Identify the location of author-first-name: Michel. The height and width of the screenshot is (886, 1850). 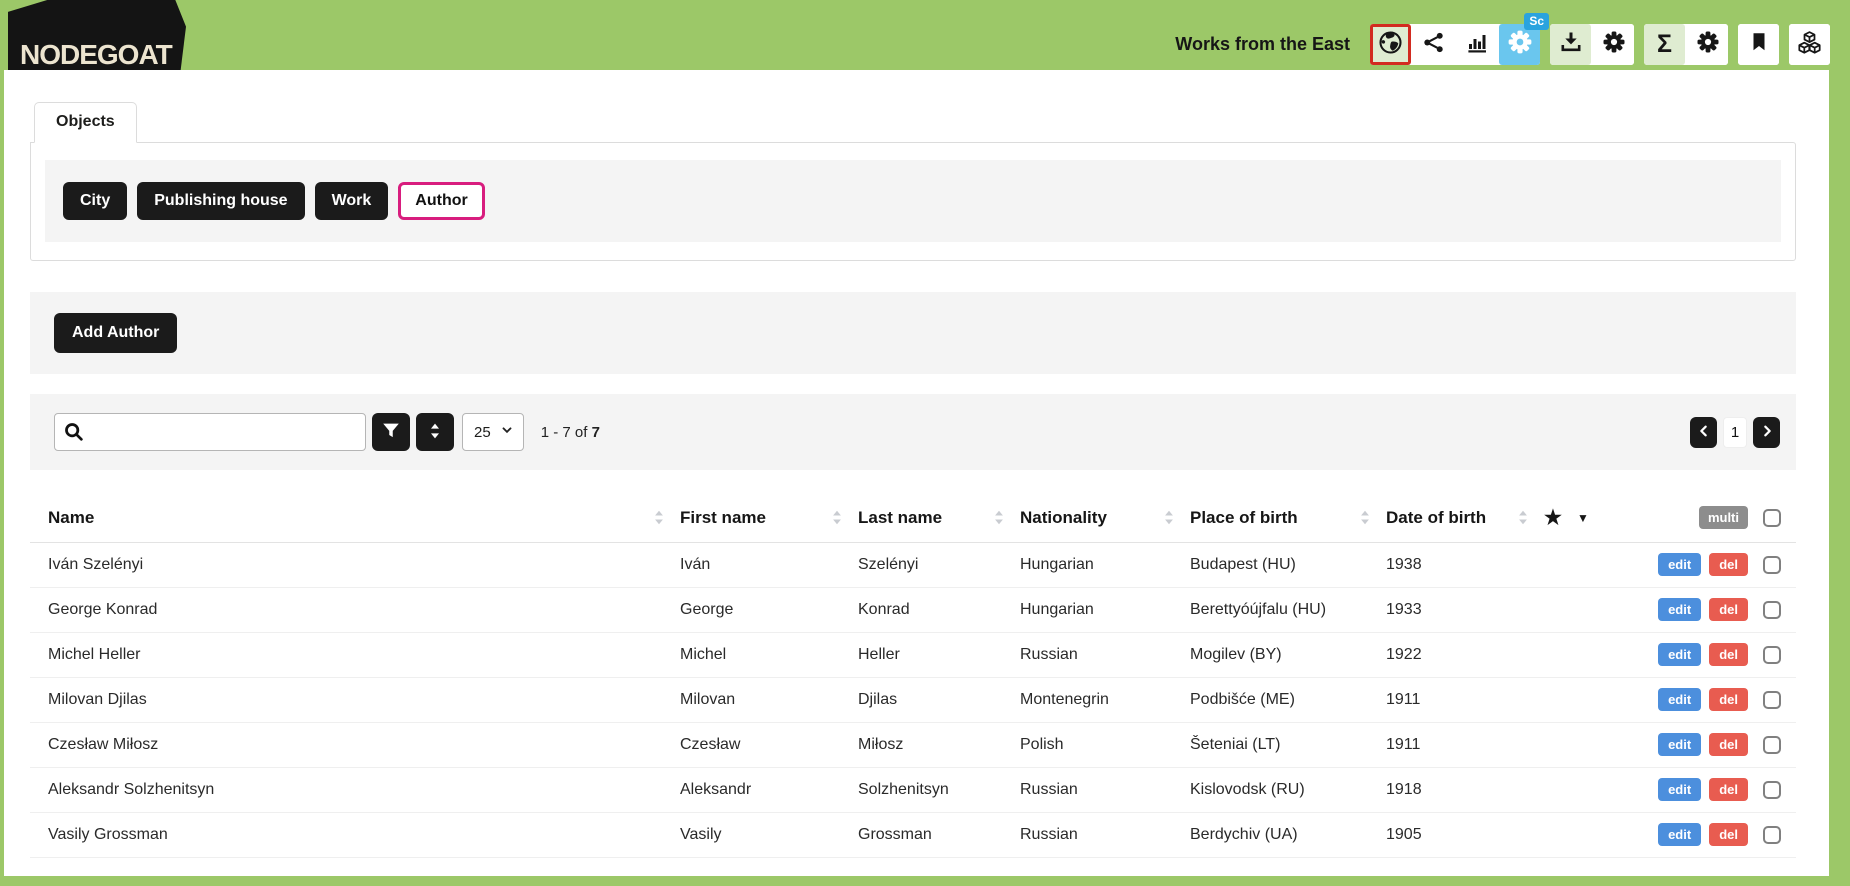
(703, 654).